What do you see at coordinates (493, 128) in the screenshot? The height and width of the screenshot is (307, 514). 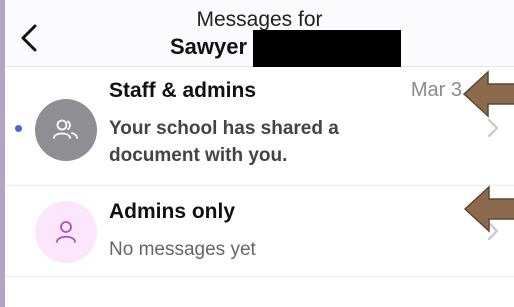 I see `chevron-right-icon` at bounding box center [493, 128].